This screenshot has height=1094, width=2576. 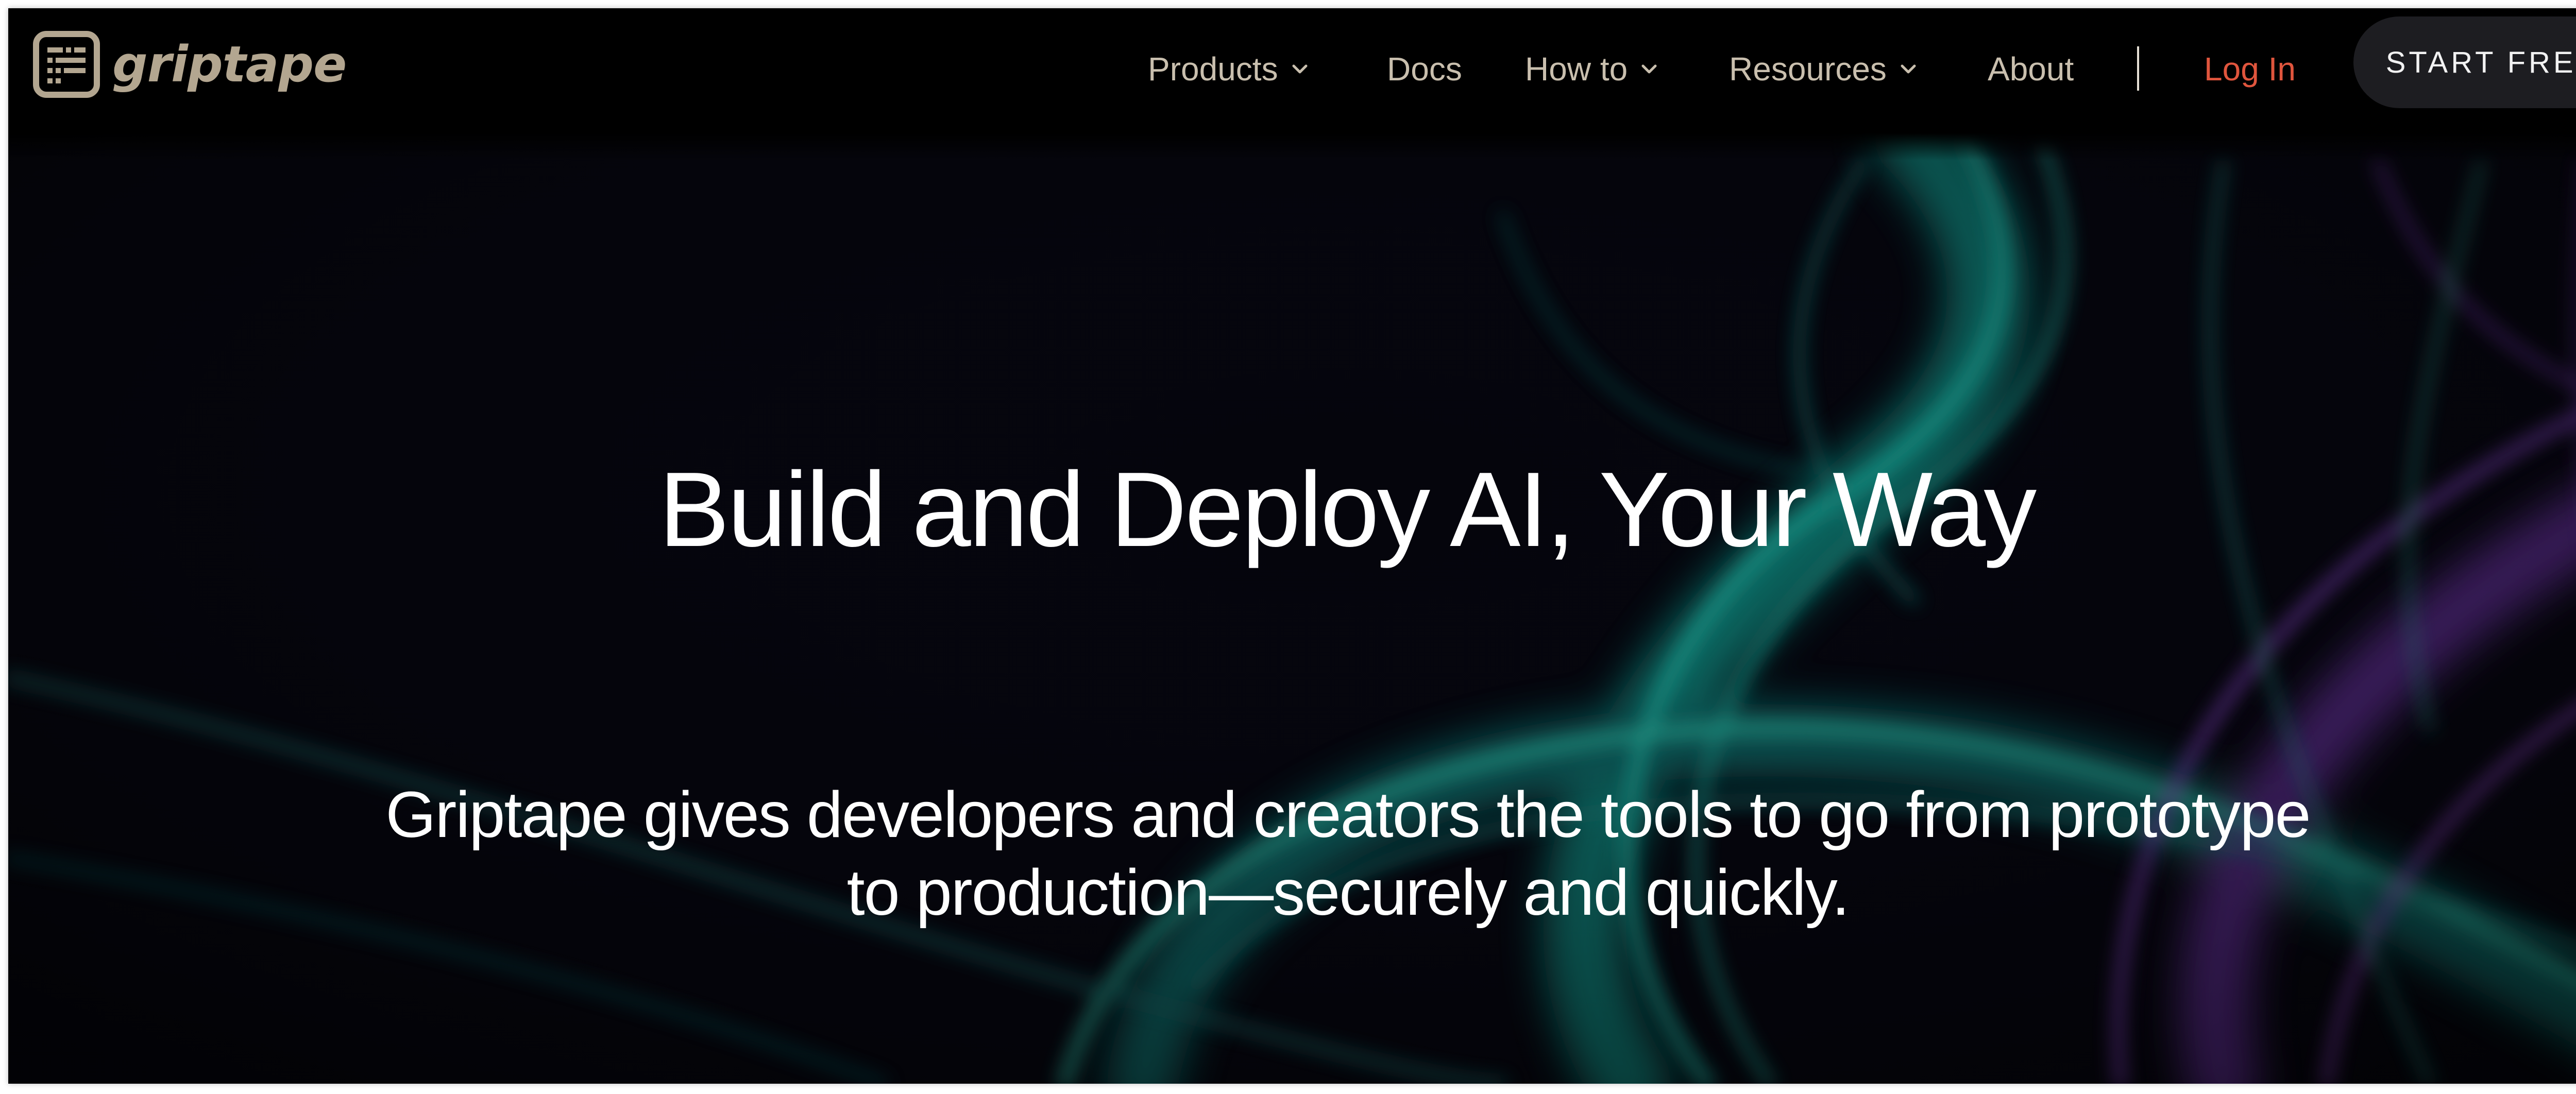 What do you see at coordinates (2480, 62) in the screenshot?
I see `start-free-label: START FREE` at bounding box center [2480, 62].